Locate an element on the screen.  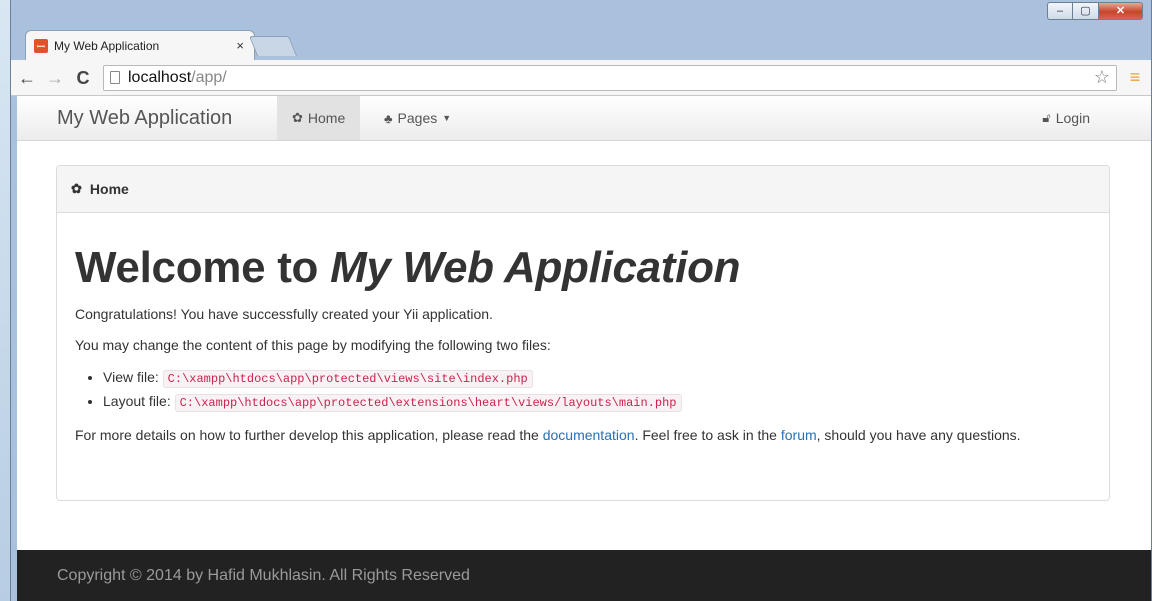
nav-item-pages: ♣ Pages ▼ is located at coordinates (417, 118).